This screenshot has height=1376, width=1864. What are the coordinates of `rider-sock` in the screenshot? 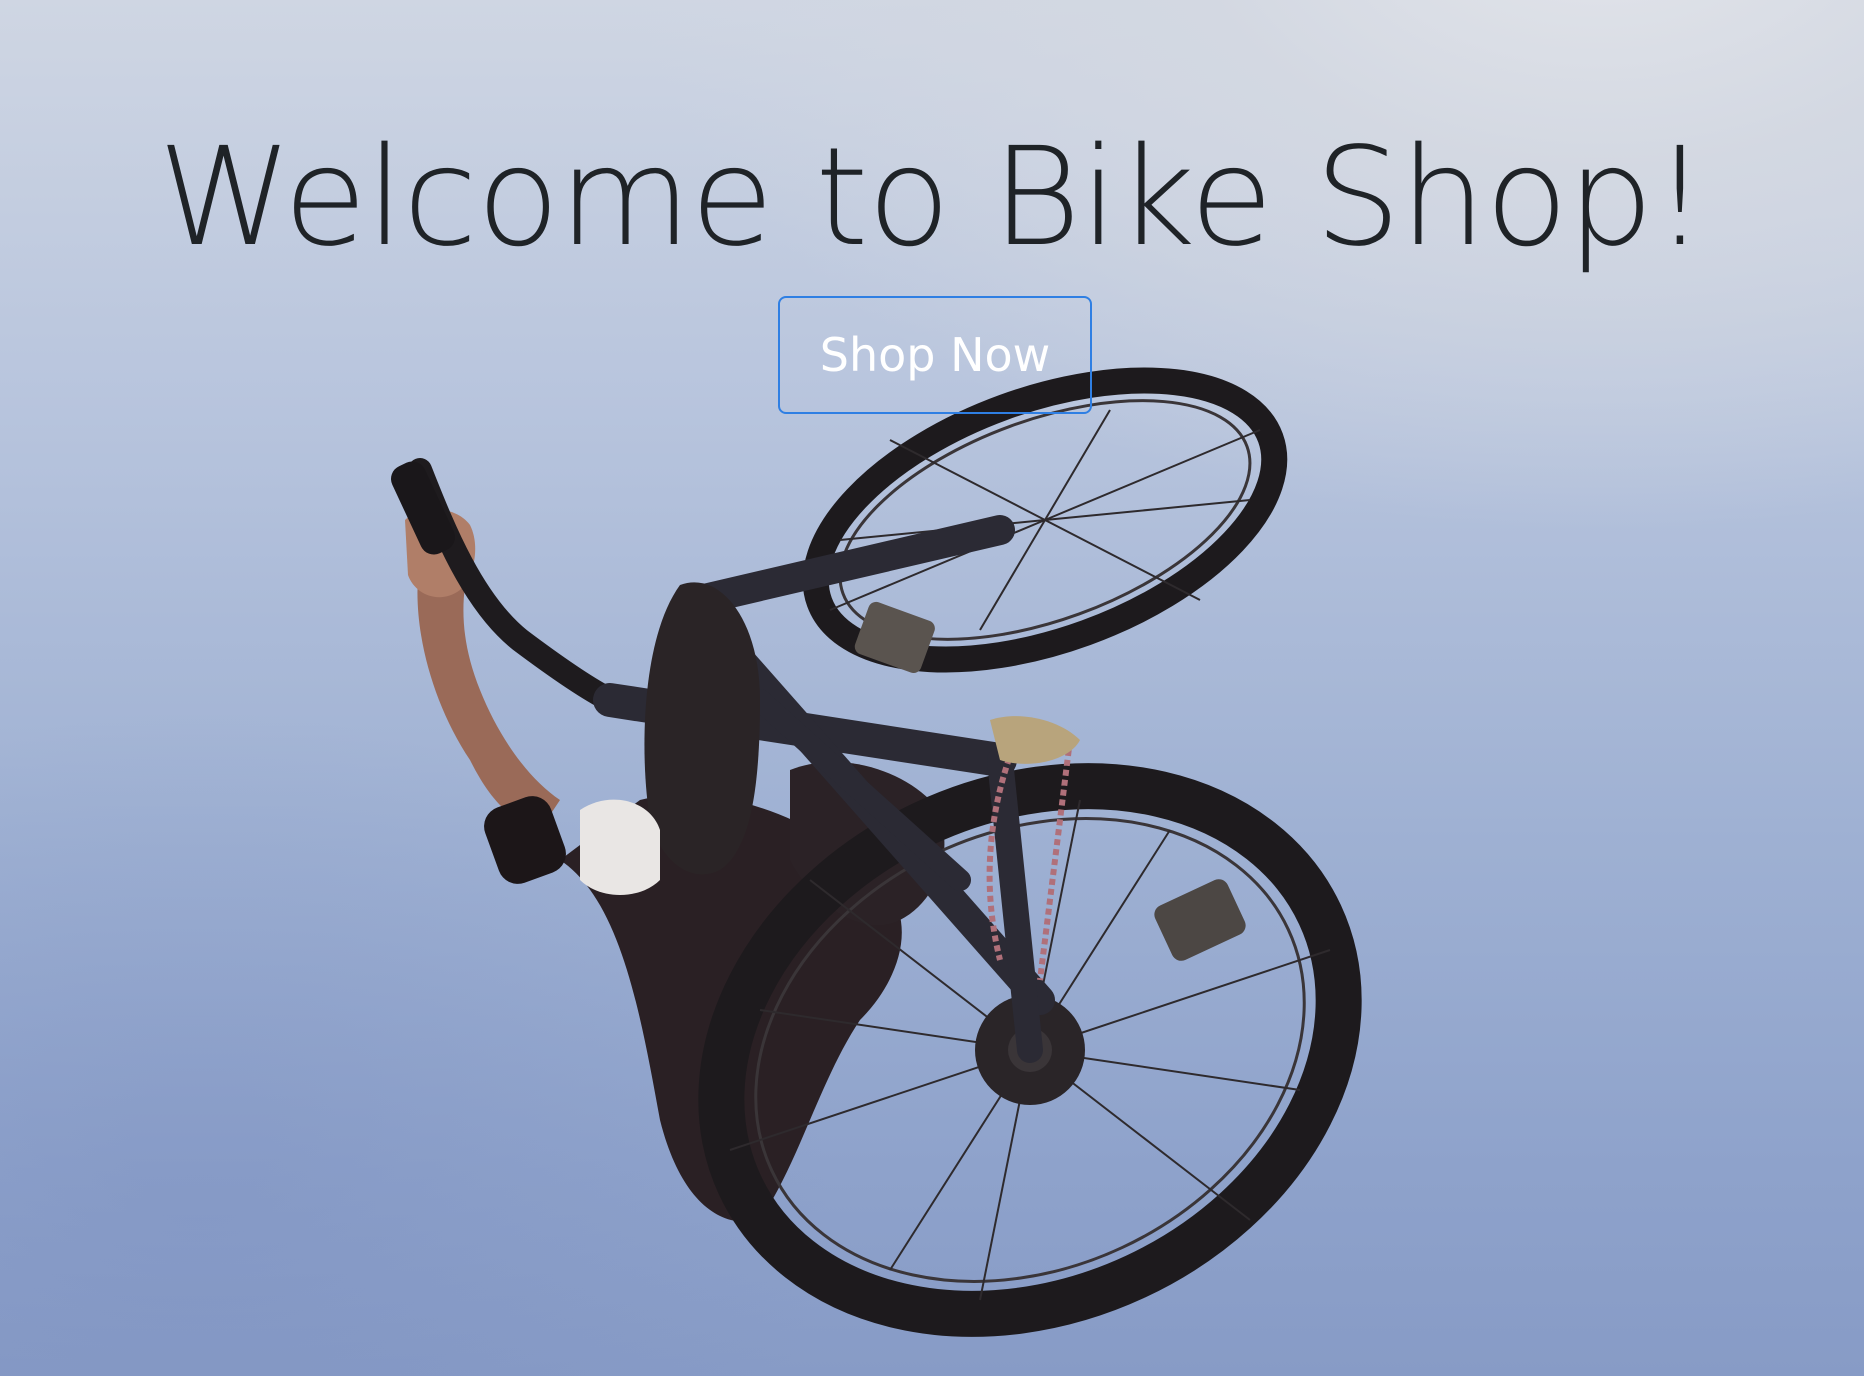 It's located at (620, 847).